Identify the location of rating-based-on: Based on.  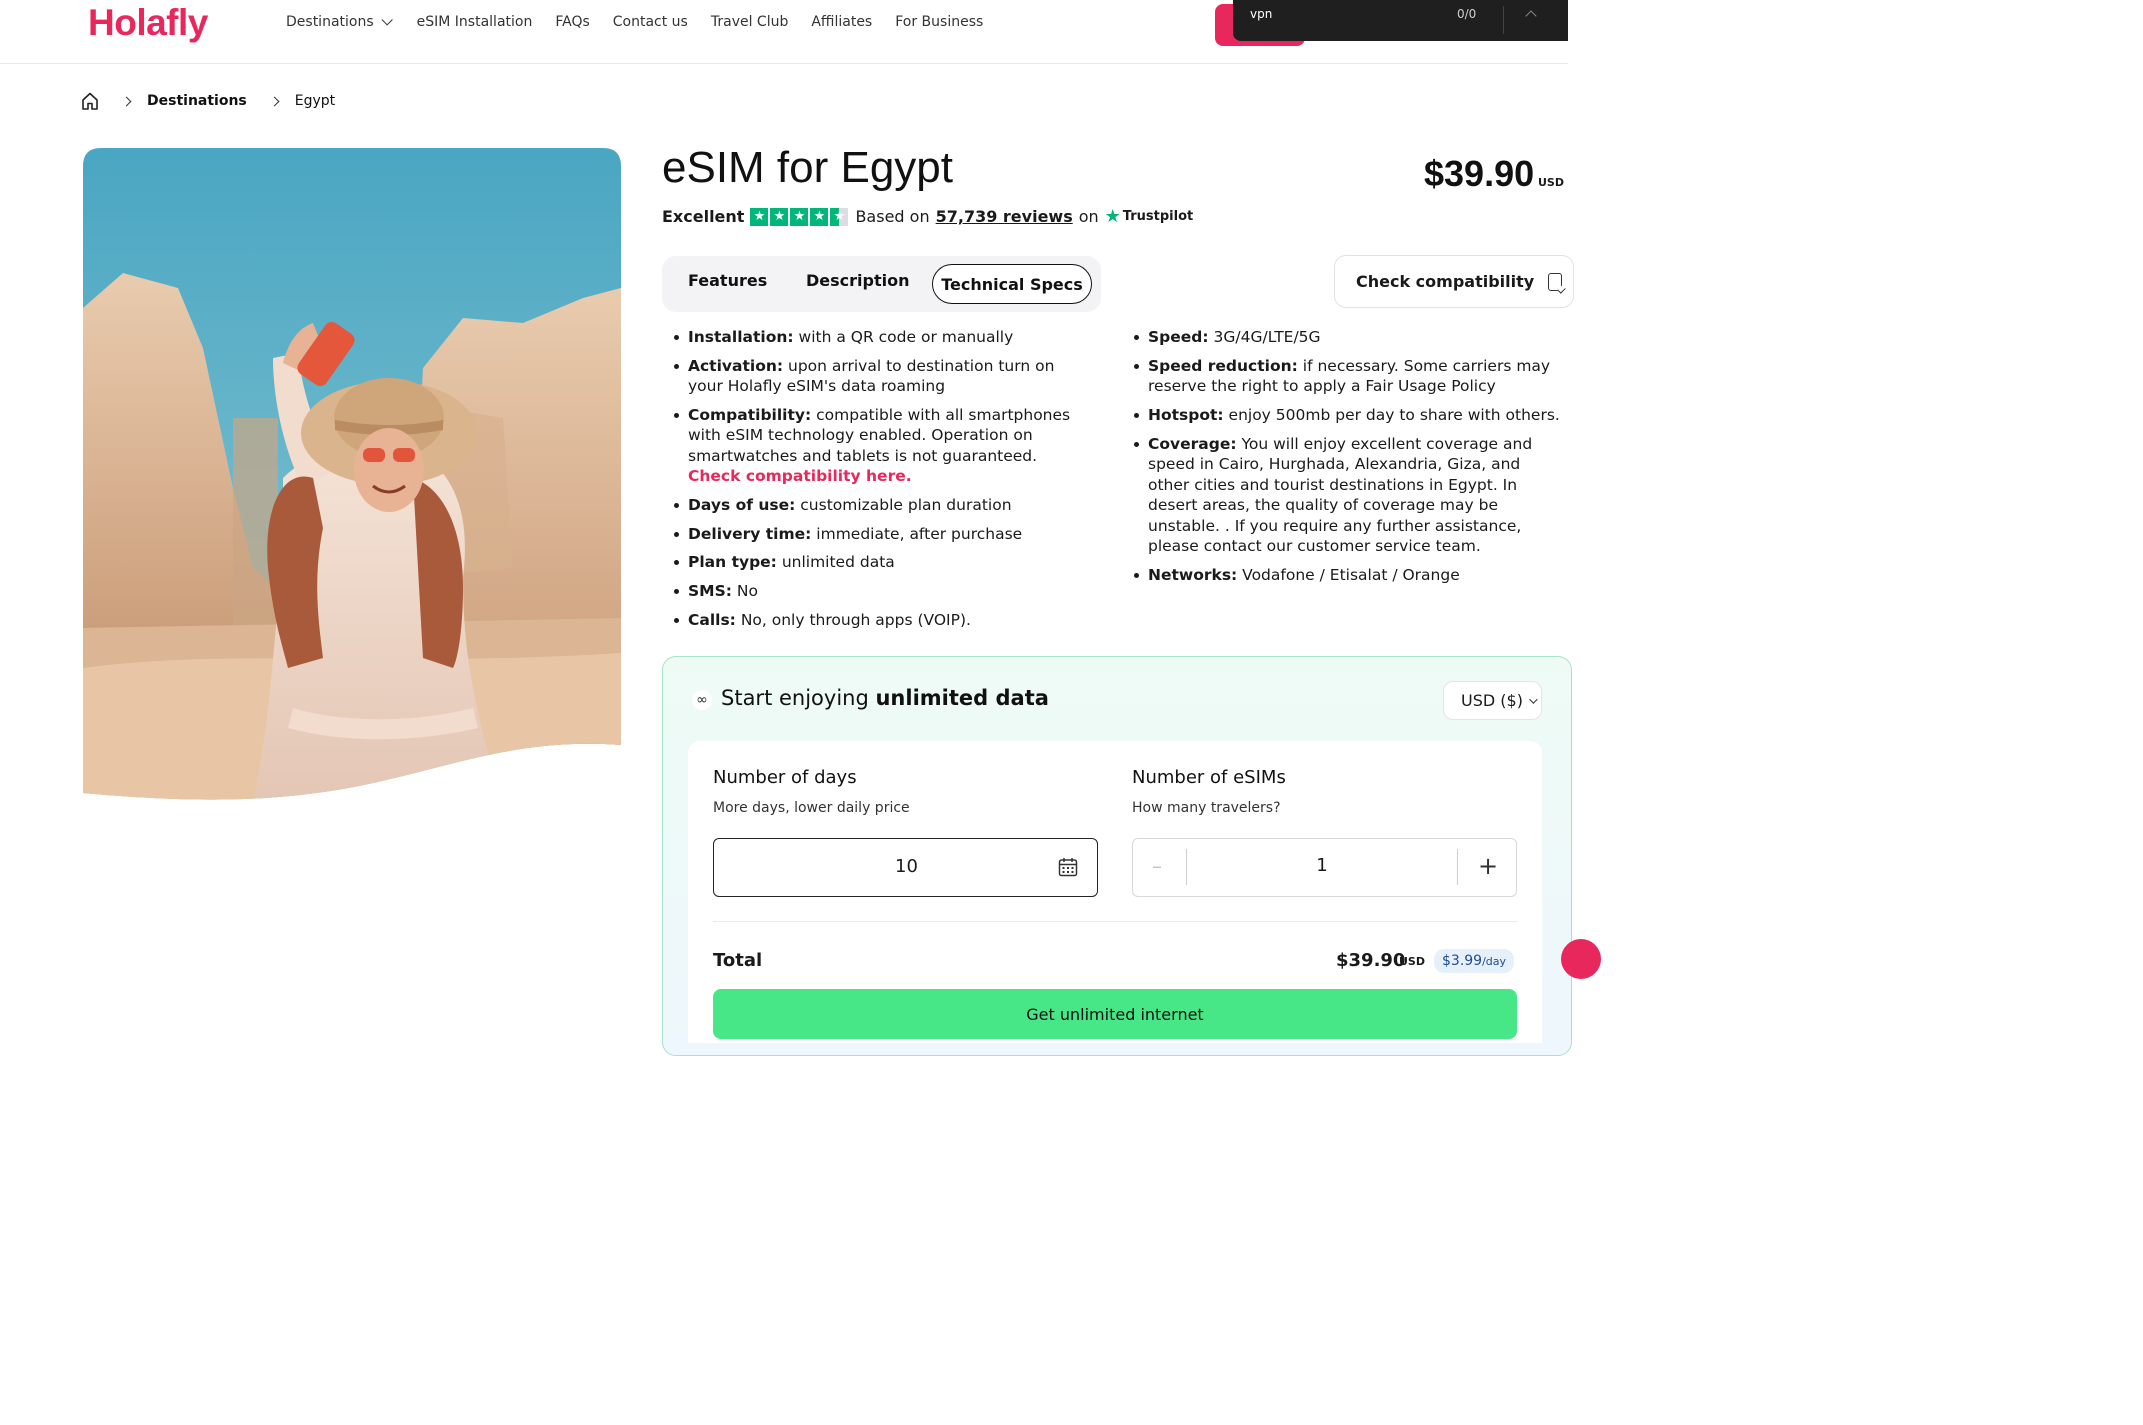
(892, 216).